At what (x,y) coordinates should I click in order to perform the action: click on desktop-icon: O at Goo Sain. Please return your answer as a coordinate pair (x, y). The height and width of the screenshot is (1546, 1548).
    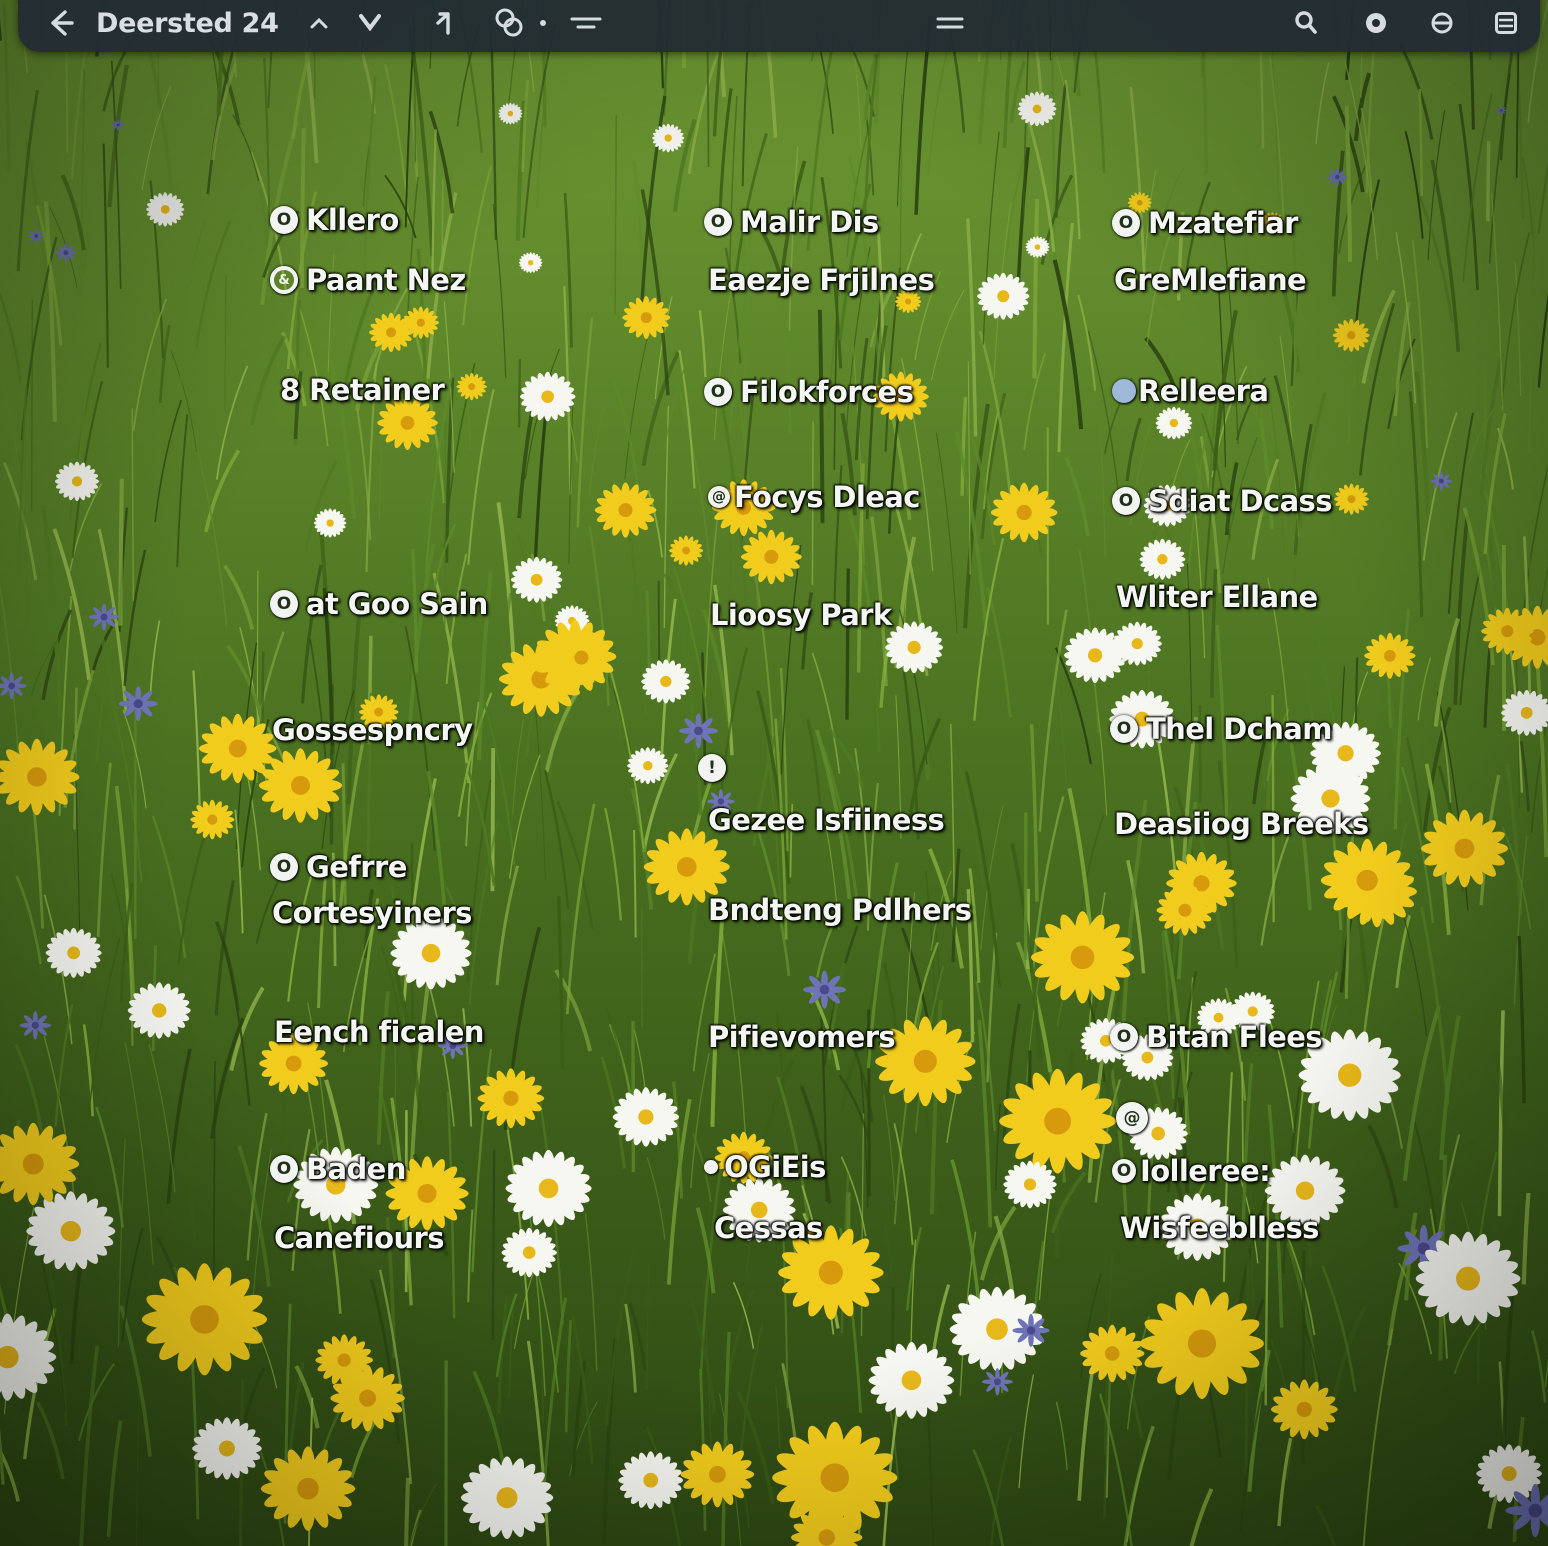
    Looking at the image, I should click on (379, 604).